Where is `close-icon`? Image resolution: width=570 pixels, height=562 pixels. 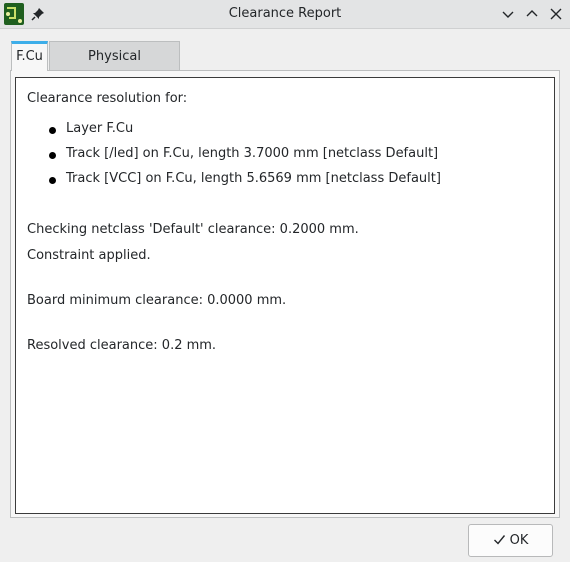 close-icon is located at coordinates (556, 14).